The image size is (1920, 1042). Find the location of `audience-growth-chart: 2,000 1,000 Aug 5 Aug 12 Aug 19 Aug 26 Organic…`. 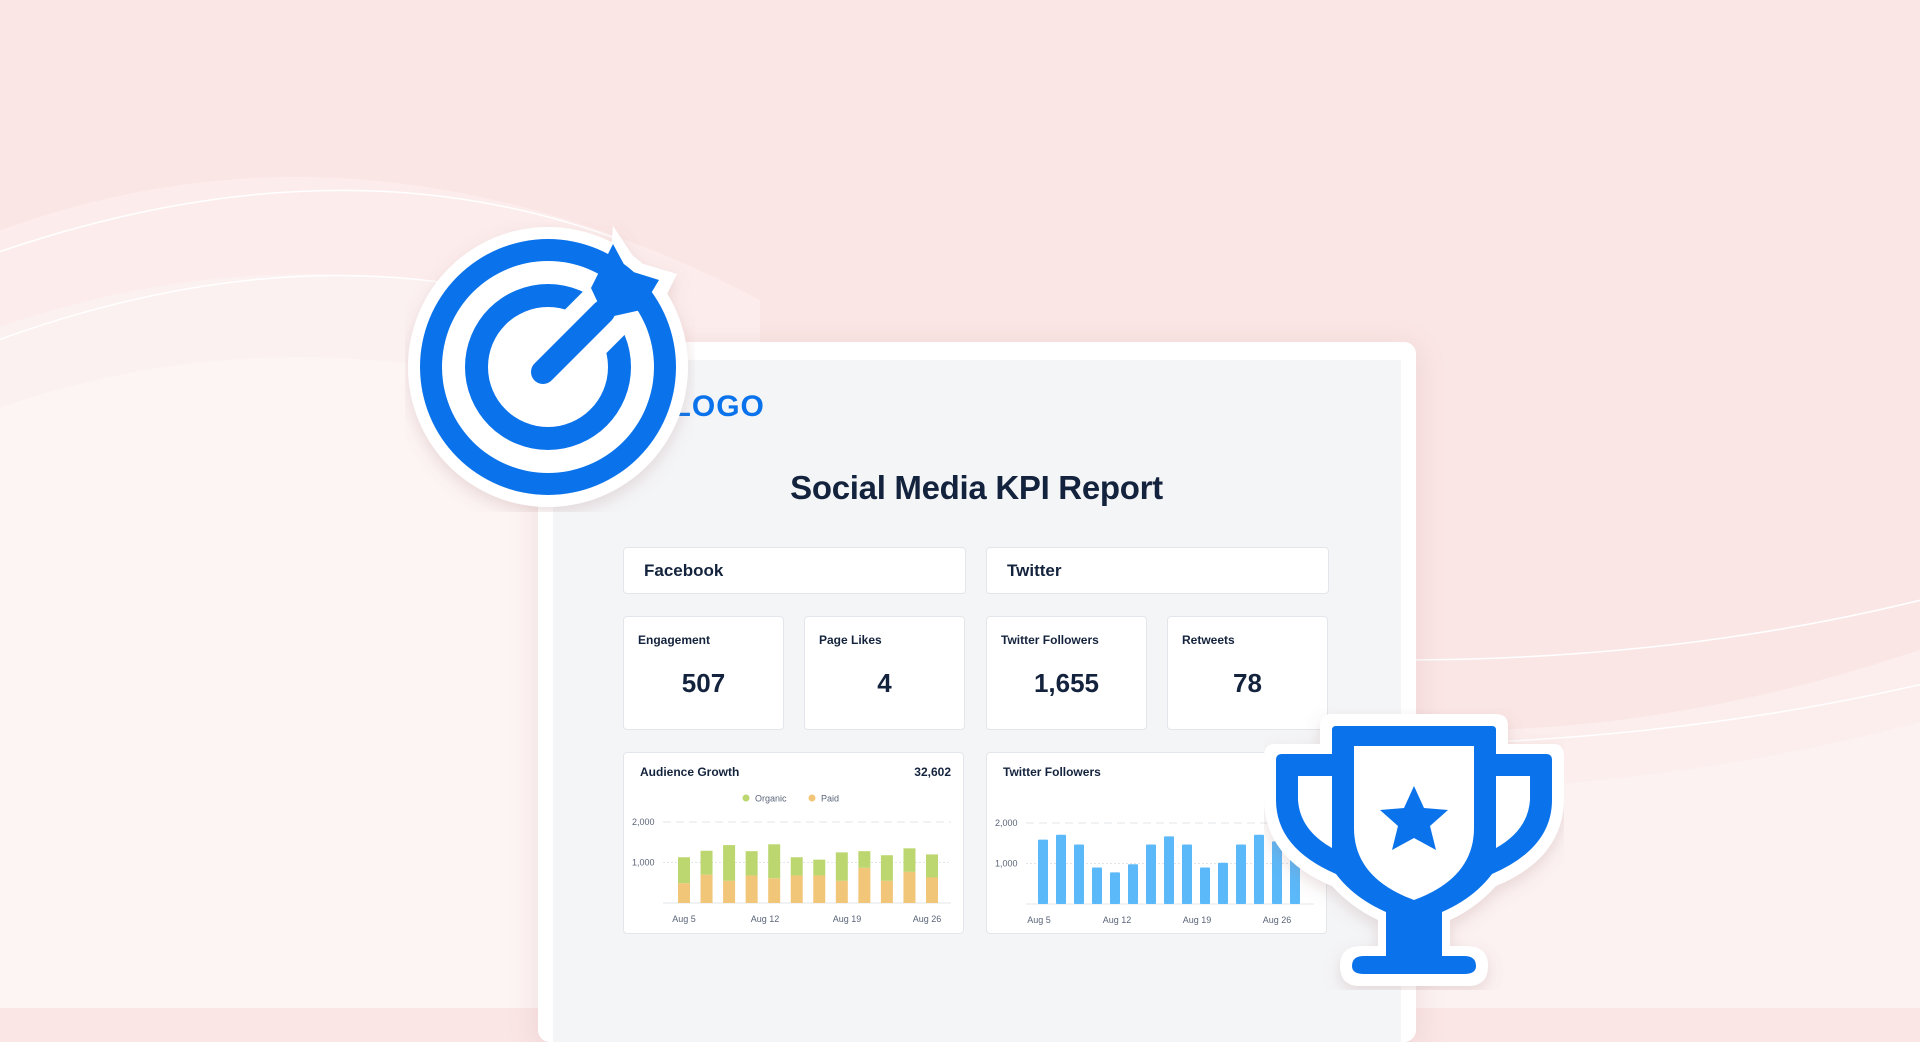

audience-growth-chart: 2,000 1,000 Aug 5 Aug 12 Aug 19 Aug 26 Organic… is located at coordinates (793, 843).